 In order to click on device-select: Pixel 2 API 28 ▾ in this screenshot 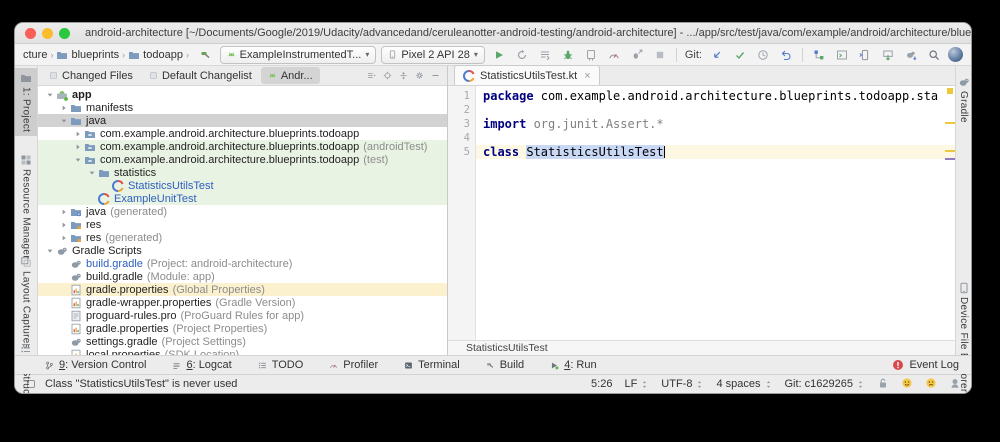, I will do `click(433, 54)`.